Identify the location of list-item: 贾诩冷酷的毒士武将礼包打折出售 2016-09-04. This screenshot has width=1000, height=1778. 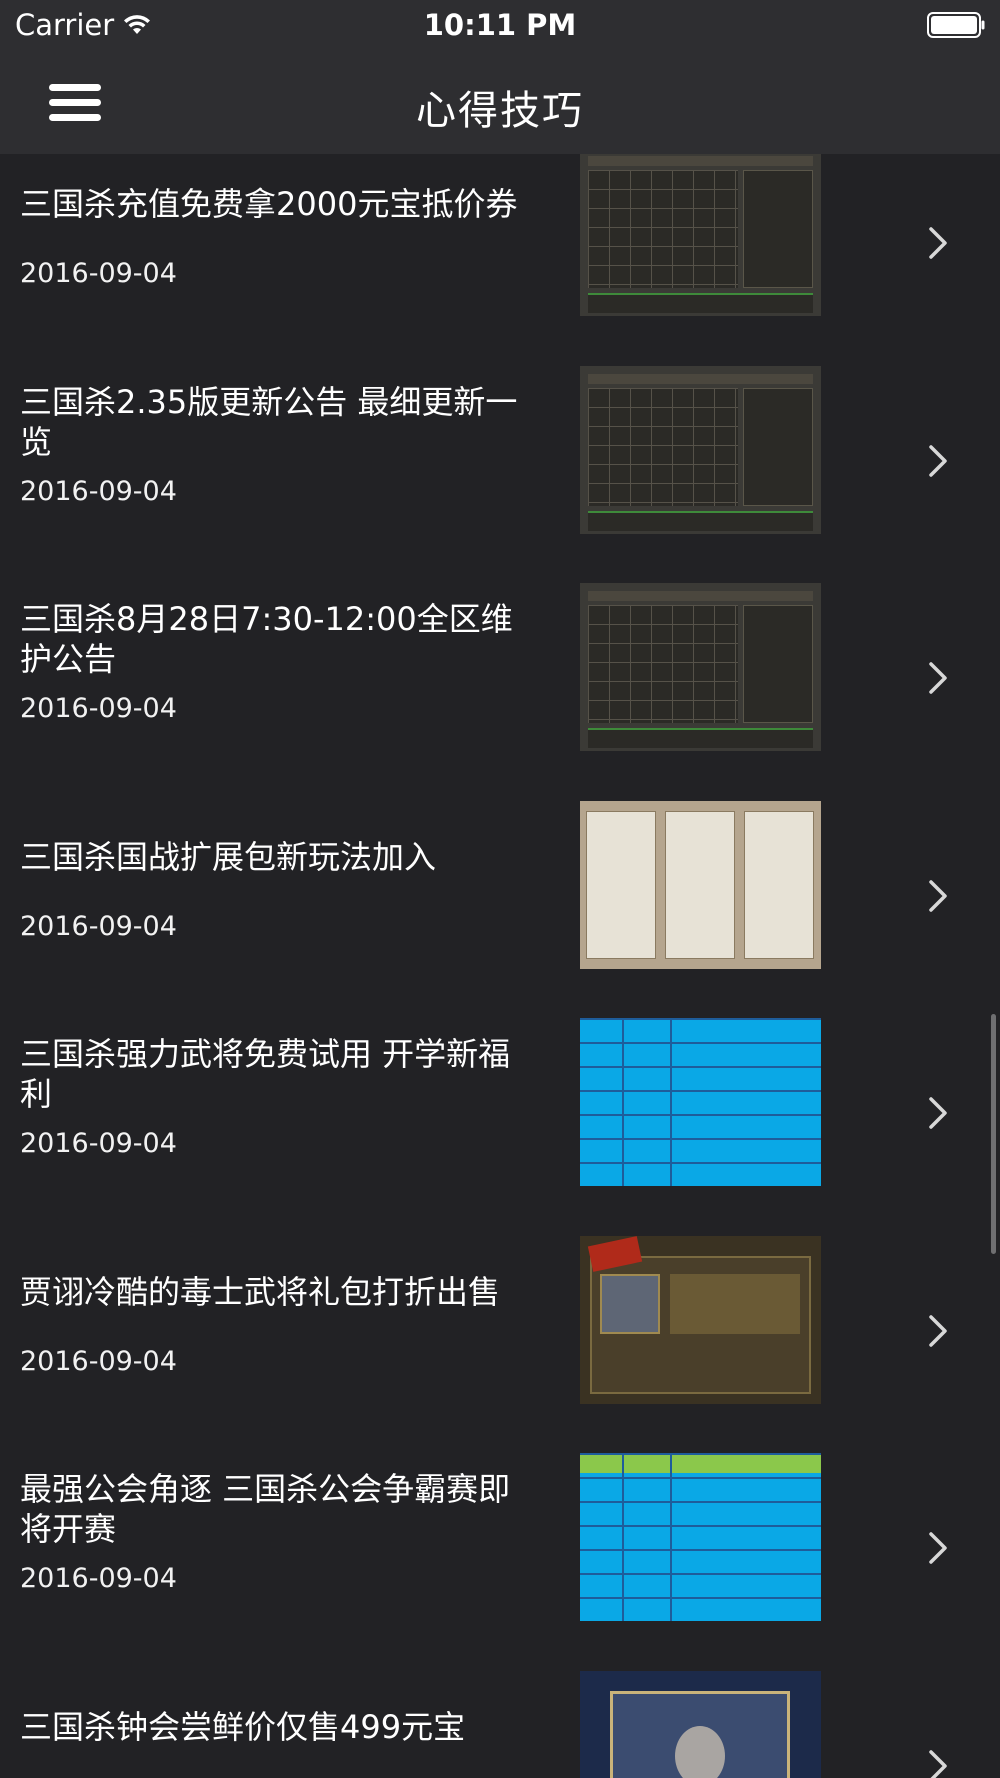
(500, 1291).